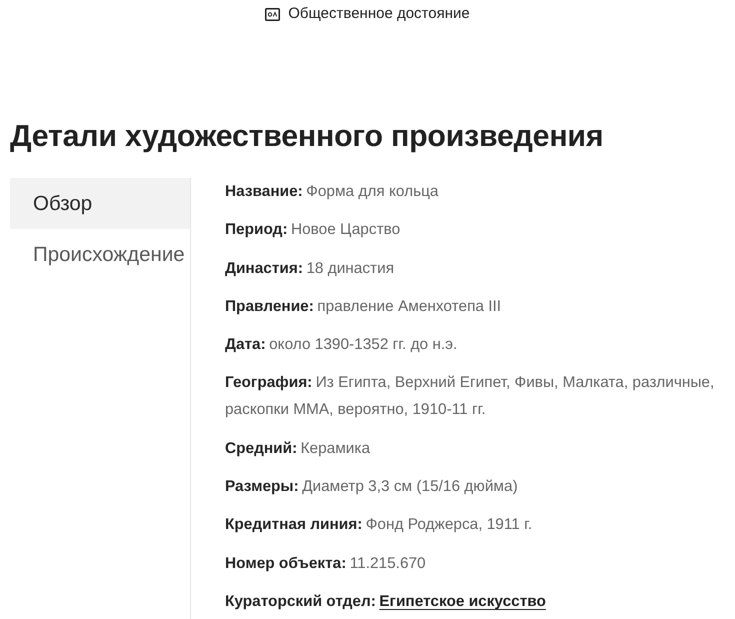 This screenshot has width=735, height=619. I want to click on page-title: Детали художественного произведения, so click(307, 137).